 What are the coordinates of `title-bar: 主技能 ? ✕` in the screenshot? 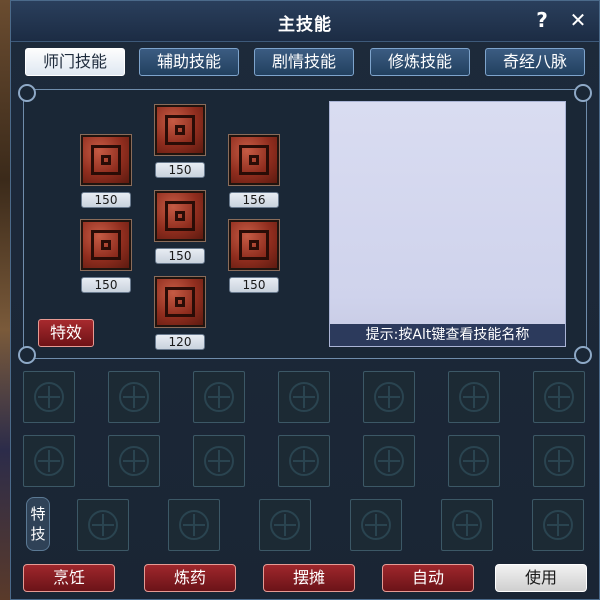 It's located at (305, 21).